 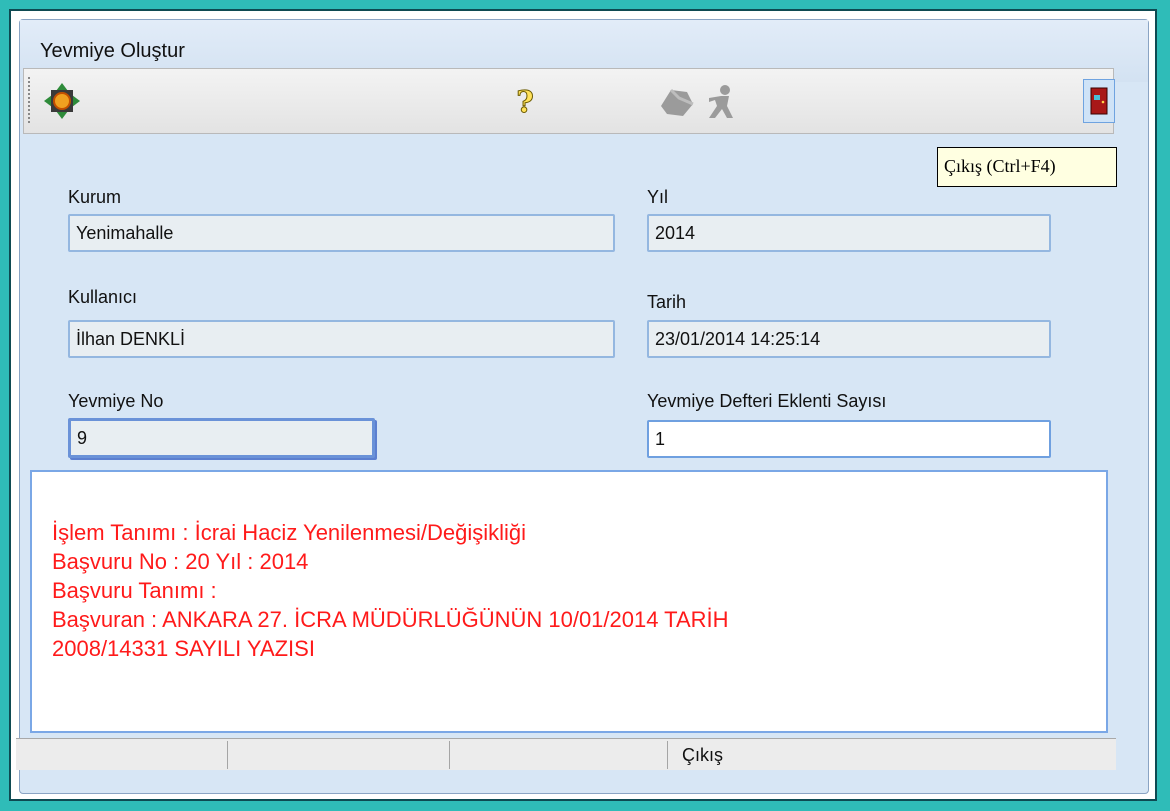 What do you see at coordinates (1099, 101) in the screenshot?
I see `exit-door-icon` at bounding box center [1099, 101].